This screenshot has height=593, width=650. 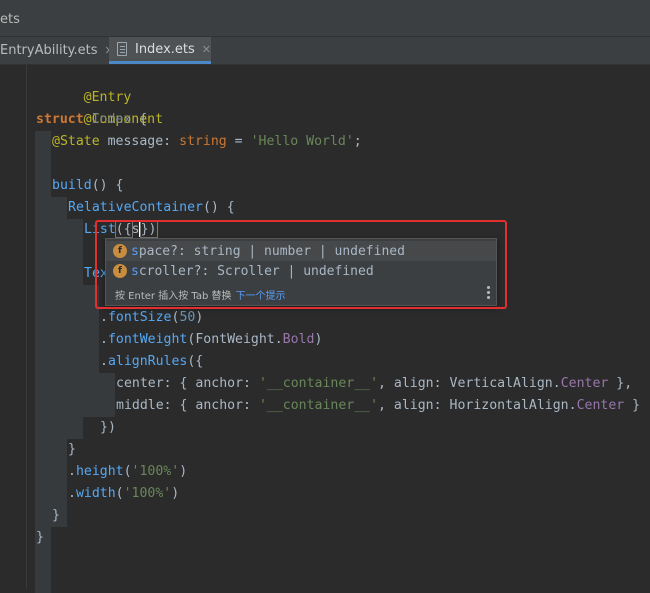 I want to click on code-line: RelativeContainer() {, so click(x=151, y=207).